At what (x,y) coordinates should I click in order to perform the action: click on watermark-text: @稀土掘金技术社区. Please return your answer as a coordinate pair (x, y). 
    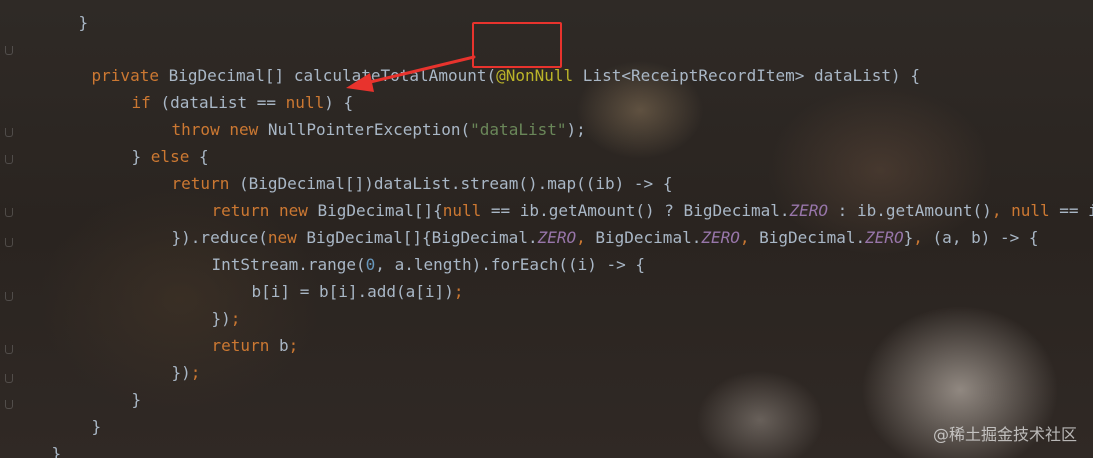
    Looking at the image, I should click on (1004, 434).